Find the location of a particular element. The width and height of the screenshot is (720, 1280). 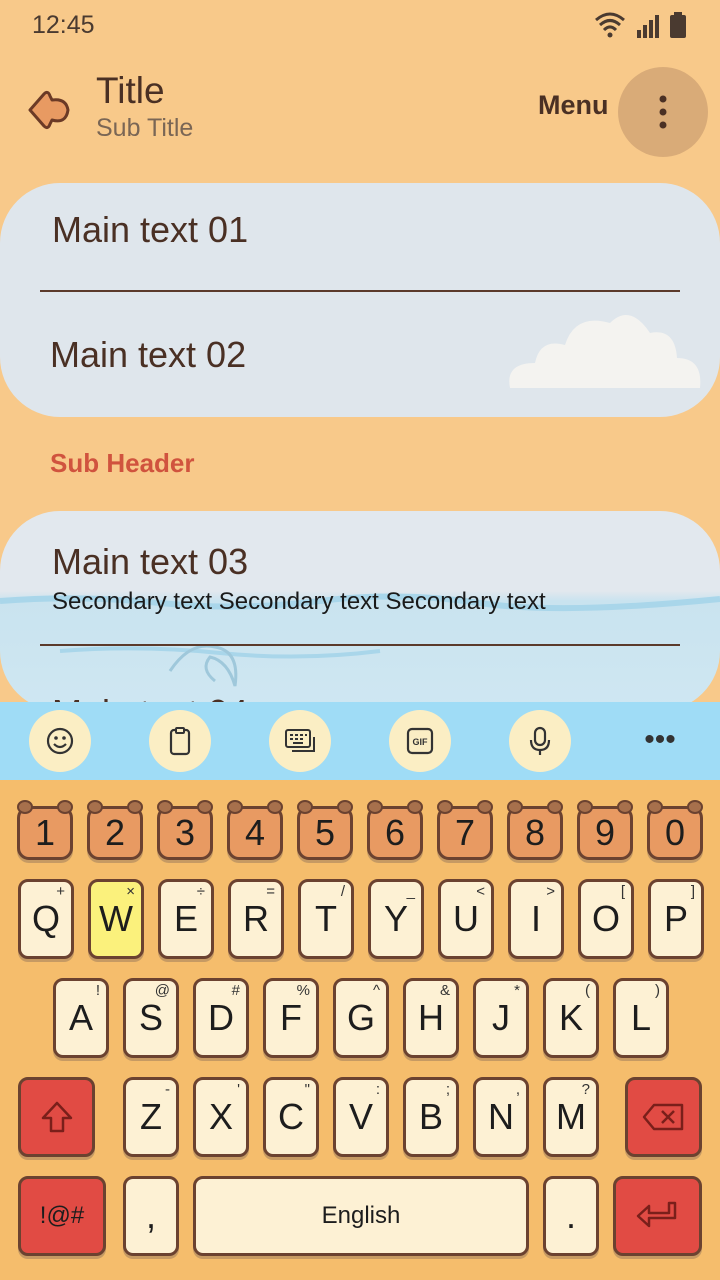

key-s: S @ is located at coordinates (151, 1018).